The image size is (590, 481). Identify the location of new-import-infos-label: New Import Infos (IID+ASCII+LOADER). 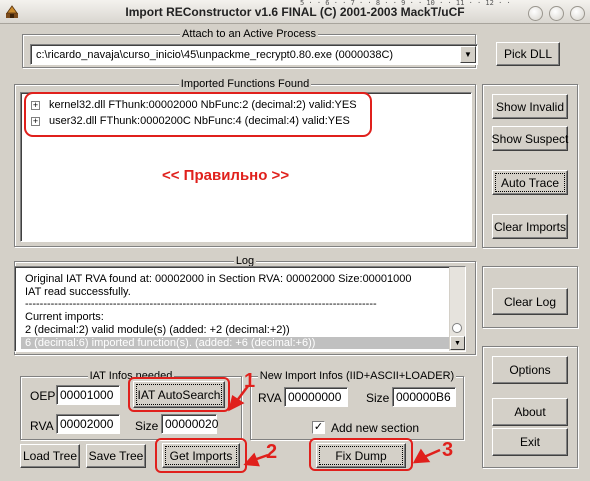
(357, 376).